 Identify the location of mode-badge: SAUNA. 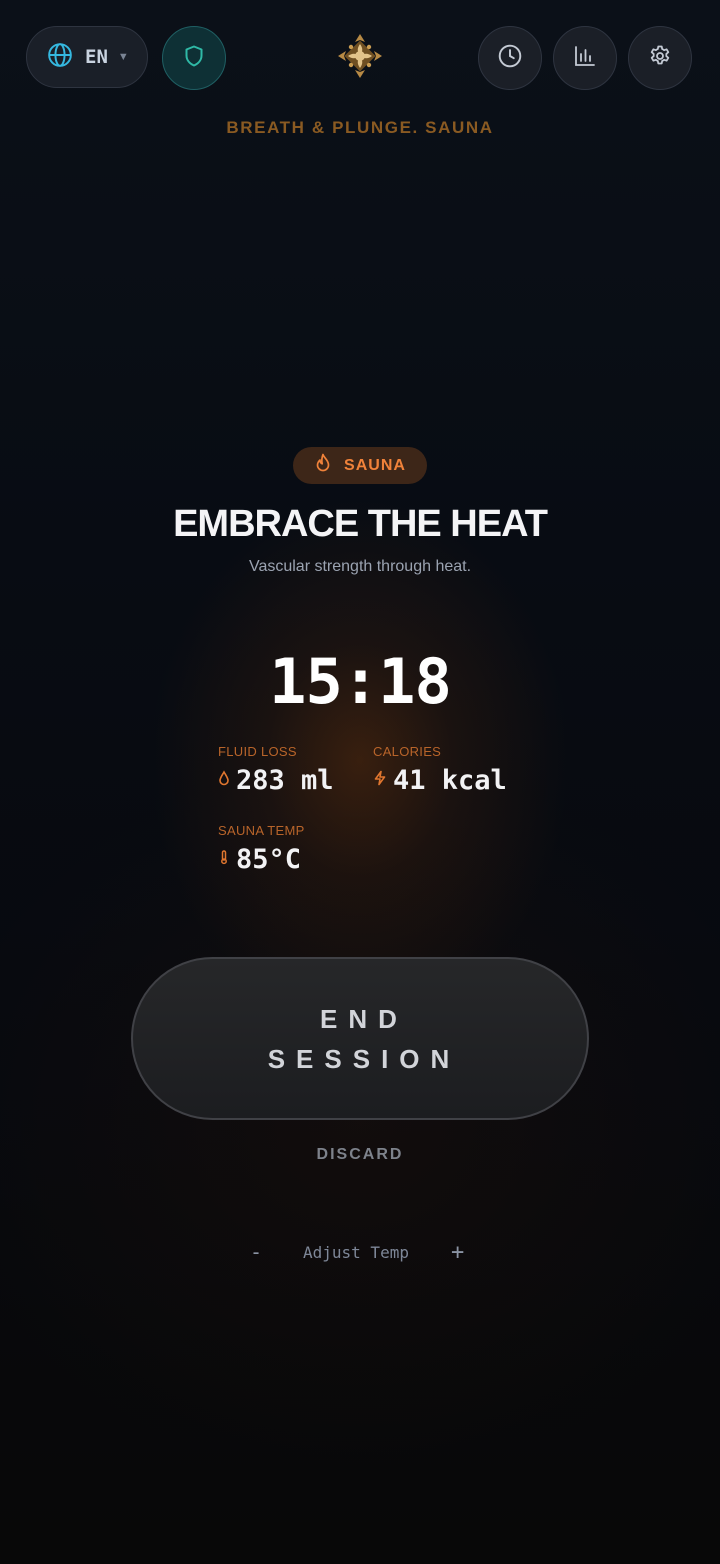
(360, 465).